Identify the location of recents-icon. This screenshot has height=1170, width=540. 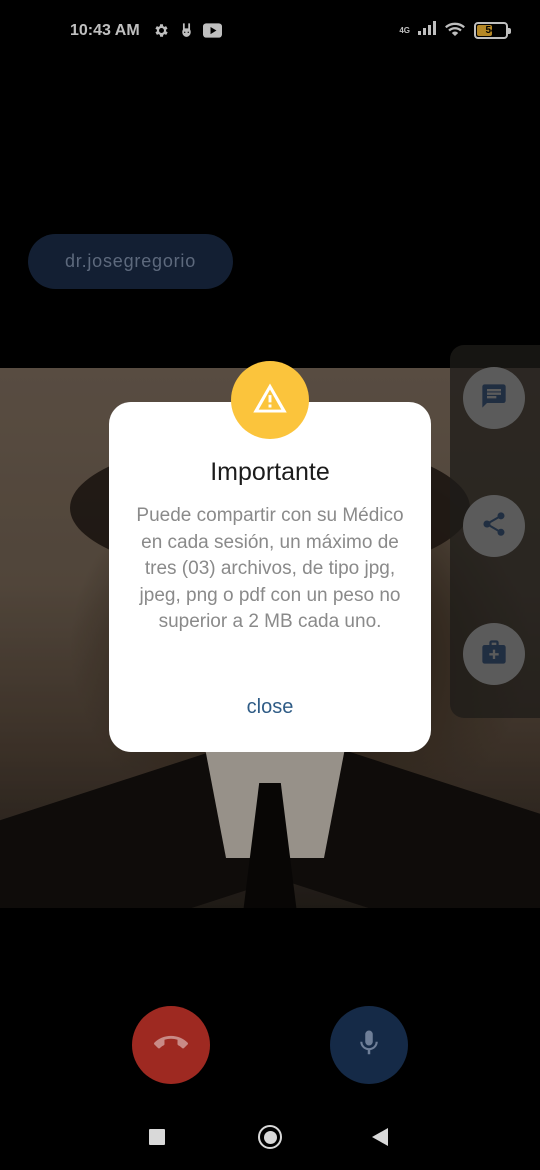
(157, 1137).